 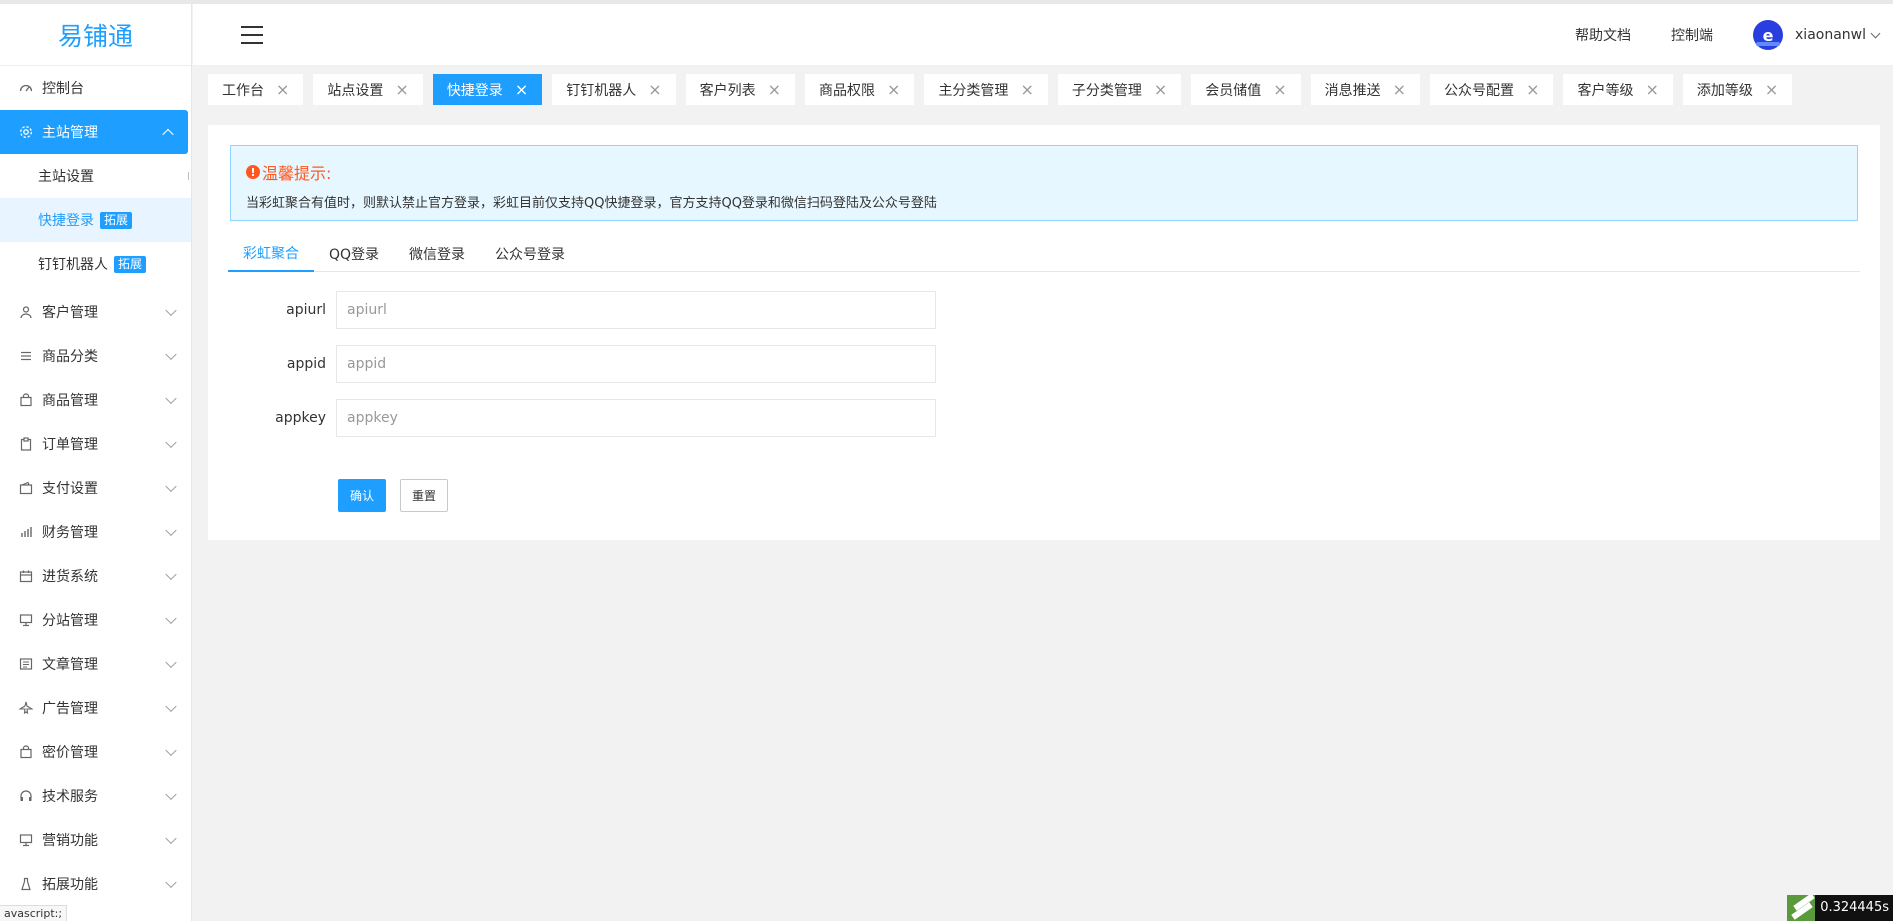 I want to click on sidebar-item-orders: 订单管理, so click(x=95, y=444).